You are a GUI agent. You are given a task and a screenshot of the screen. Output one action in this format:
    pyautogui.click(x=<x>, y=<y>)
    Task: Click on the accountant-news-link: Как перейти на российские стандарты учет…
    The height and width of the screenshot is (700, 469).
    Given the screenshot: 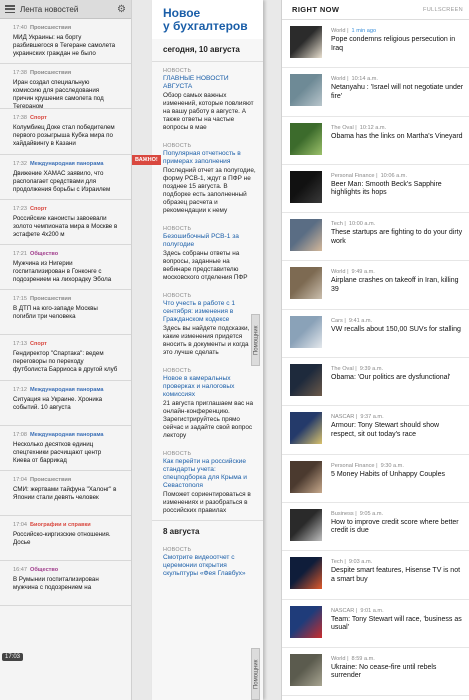 What is the action you would take?
    pyautogui.click(x=210, y=474)
    